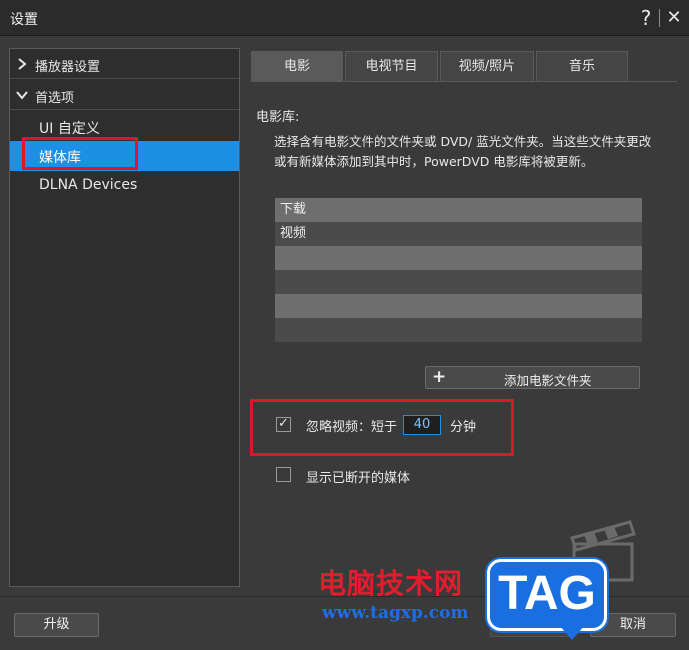  I want to click on tab-music: 音乐, so click(582, 66).